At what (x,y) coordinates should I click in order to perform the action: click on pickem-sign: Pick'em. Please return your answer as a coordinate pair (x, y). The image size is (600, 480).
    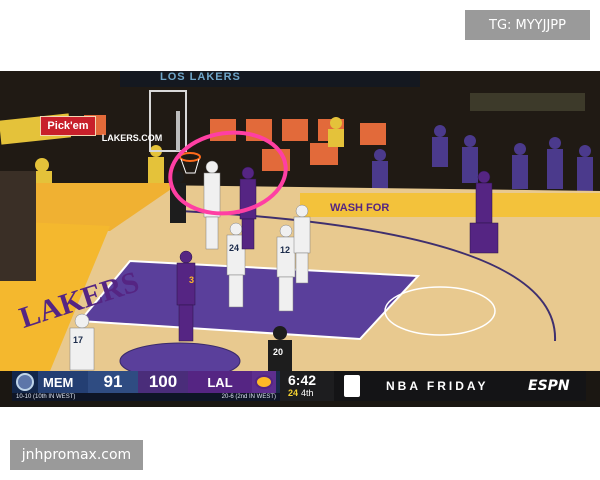
    Looking at the image, I should click on (68, 126).